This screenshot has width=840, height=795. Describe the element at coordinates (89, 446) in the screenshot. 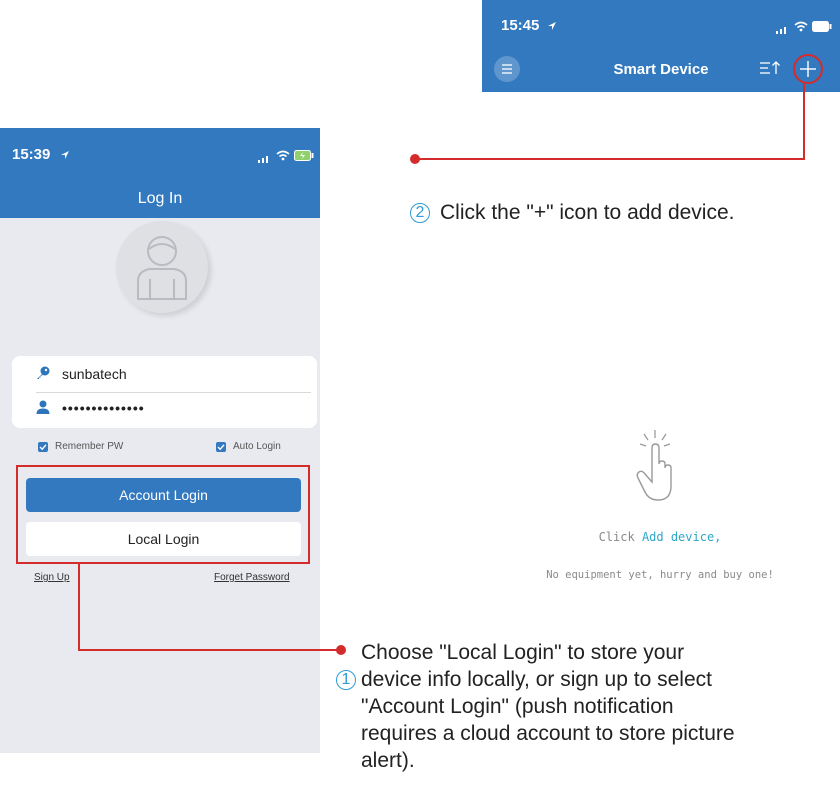

I see `remember-pw-label: Remember PW` at that location.